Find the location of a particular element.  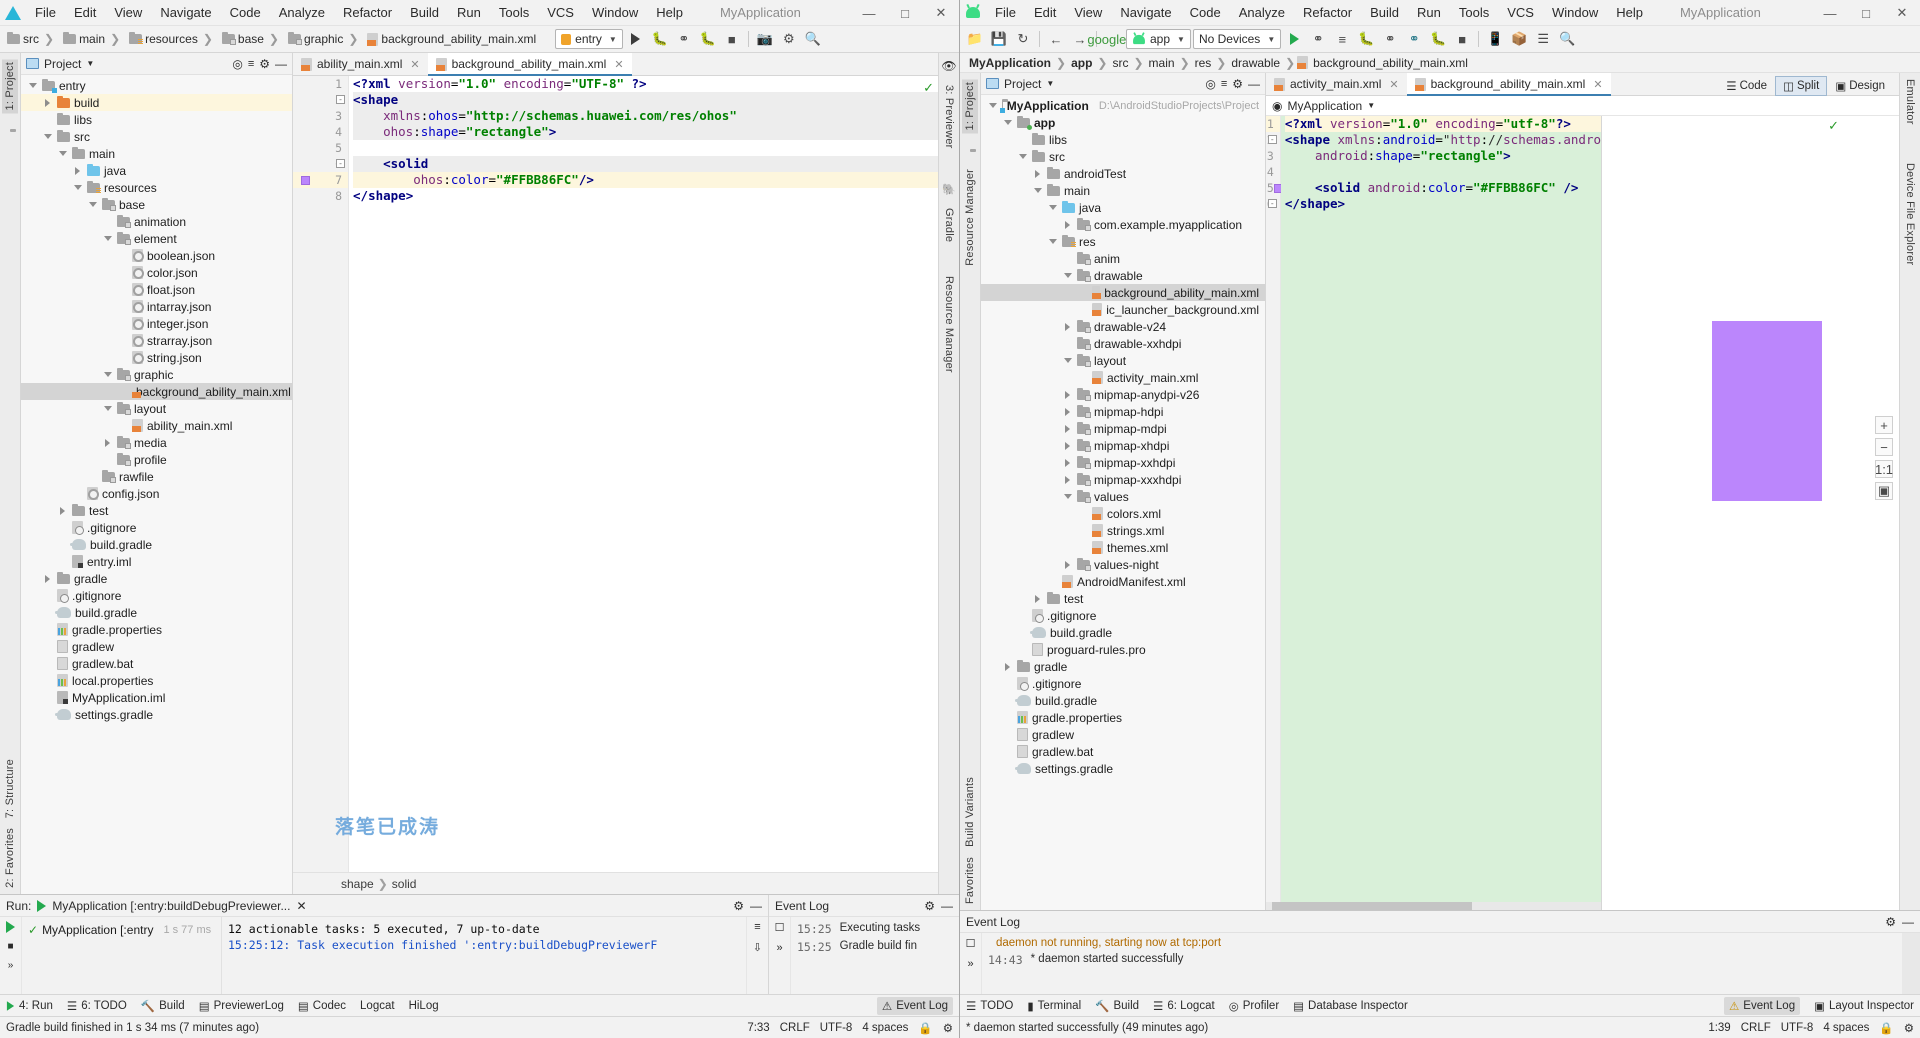

tw-logcat: Logcat is located at coordinates (377, 1006).